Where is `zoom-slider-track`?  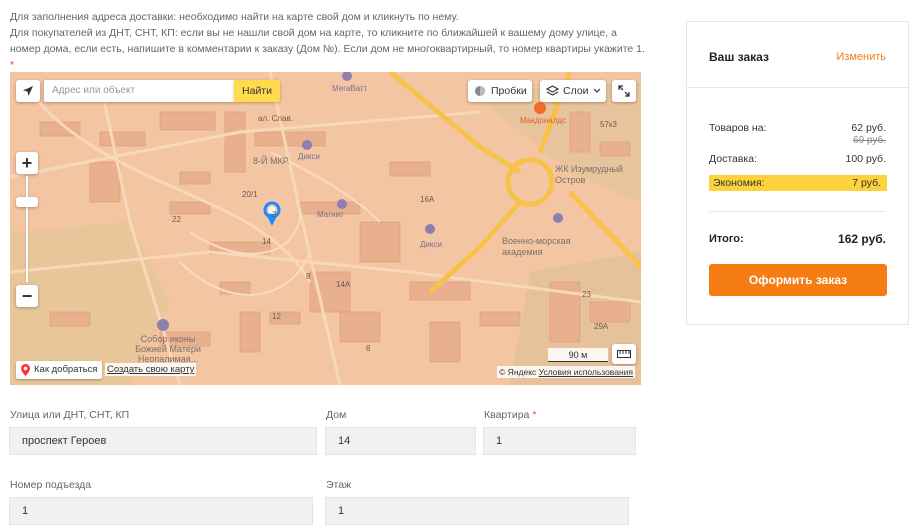
zoom-slider-track is located at coordinates (27, 229).